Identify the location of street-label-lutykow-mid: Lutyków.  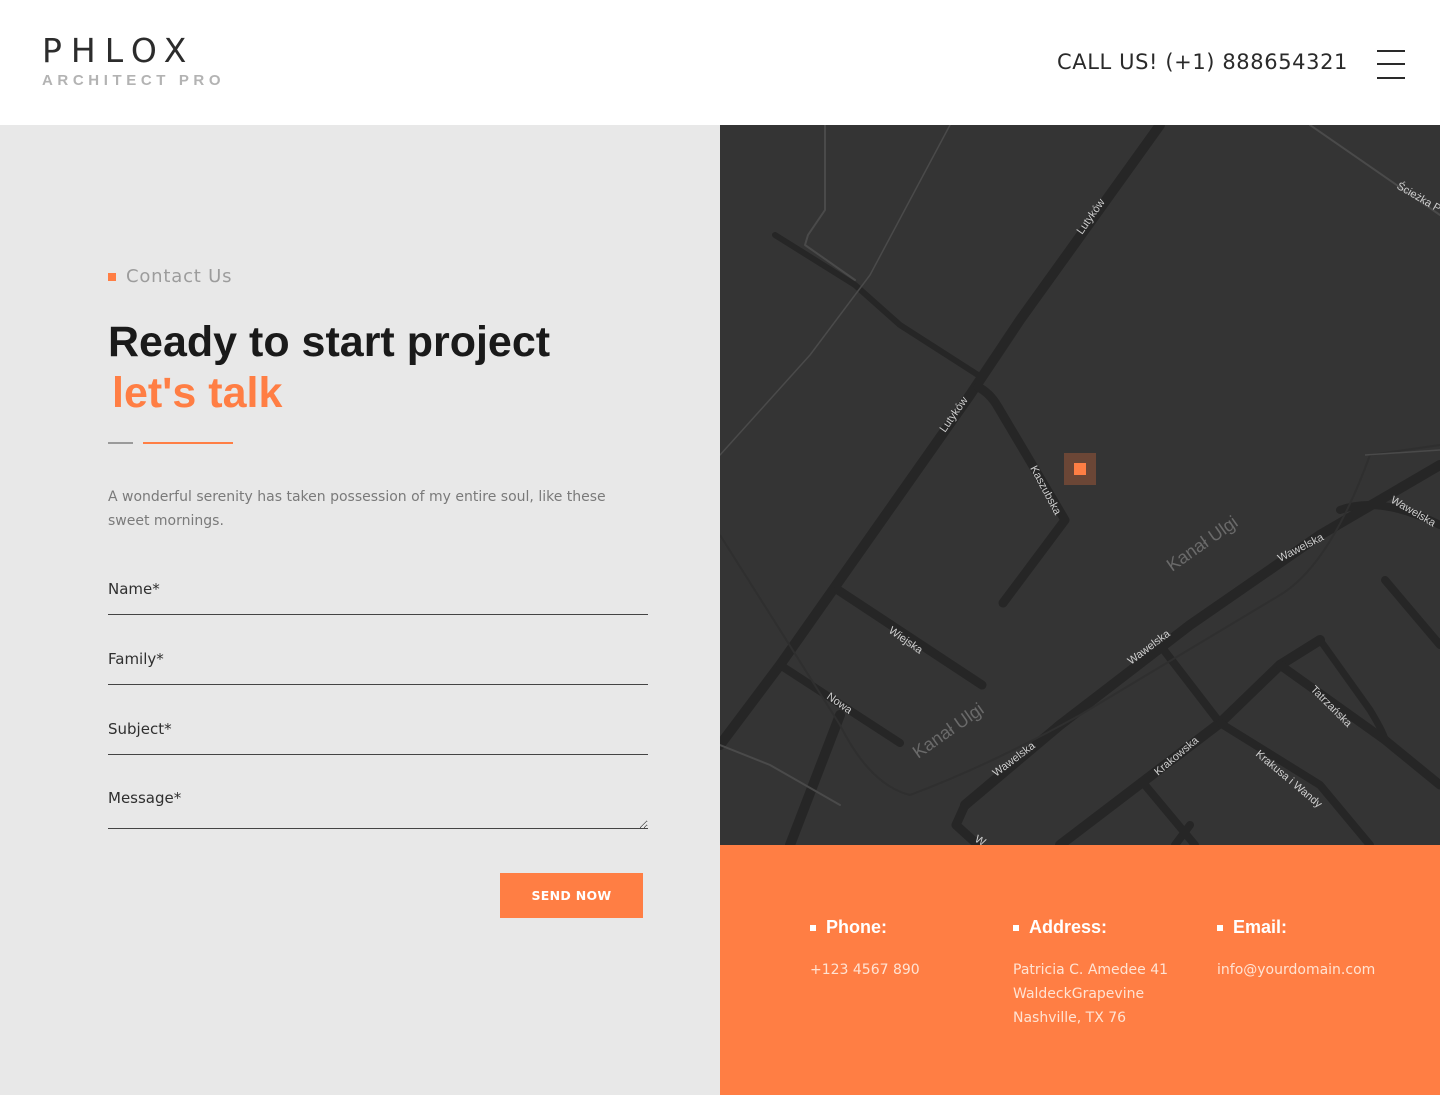
(954, 415).